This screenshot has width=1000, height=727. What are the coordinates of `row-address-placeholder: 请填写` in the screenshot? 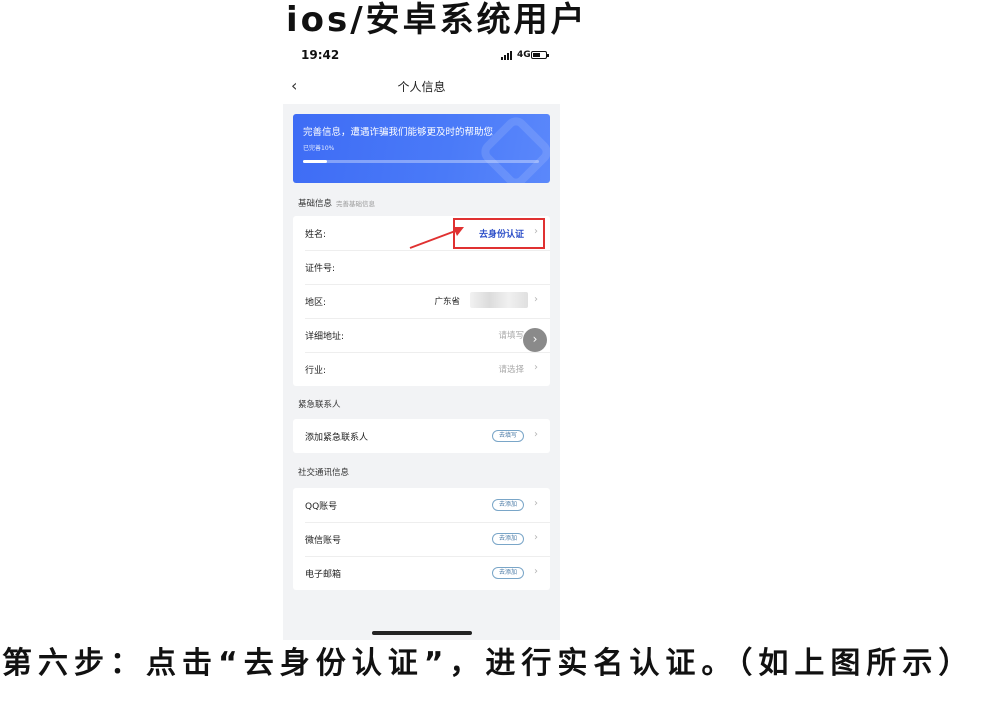 It's located at (511, 336).